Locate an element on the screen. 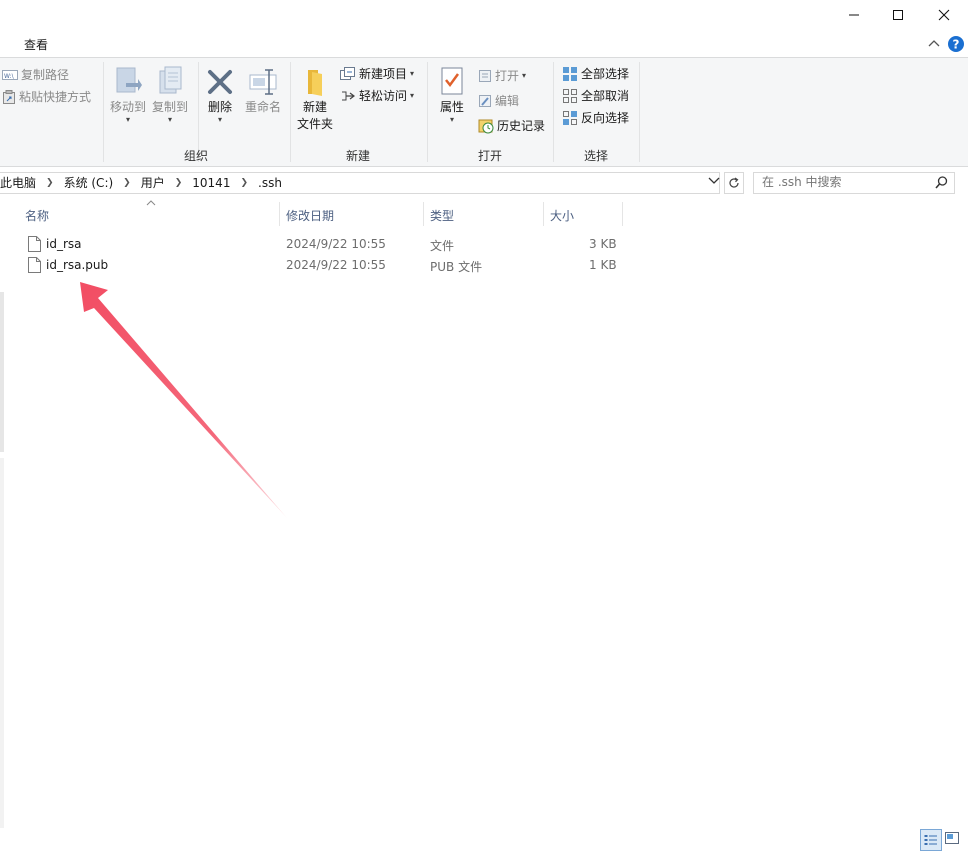 The width and height of the screenshot is (968, 852). details-view-icon is located at coordinates (930, 840).